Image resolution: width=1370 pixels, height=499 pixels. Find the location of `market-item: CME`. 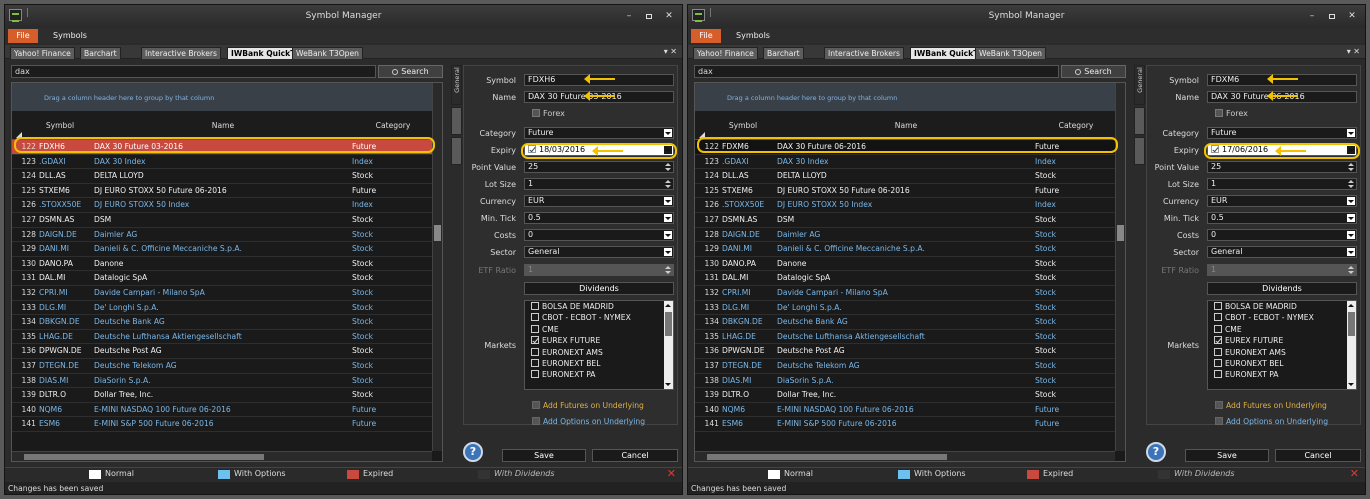

market-item: CME is located at coordinates (1282, 329).